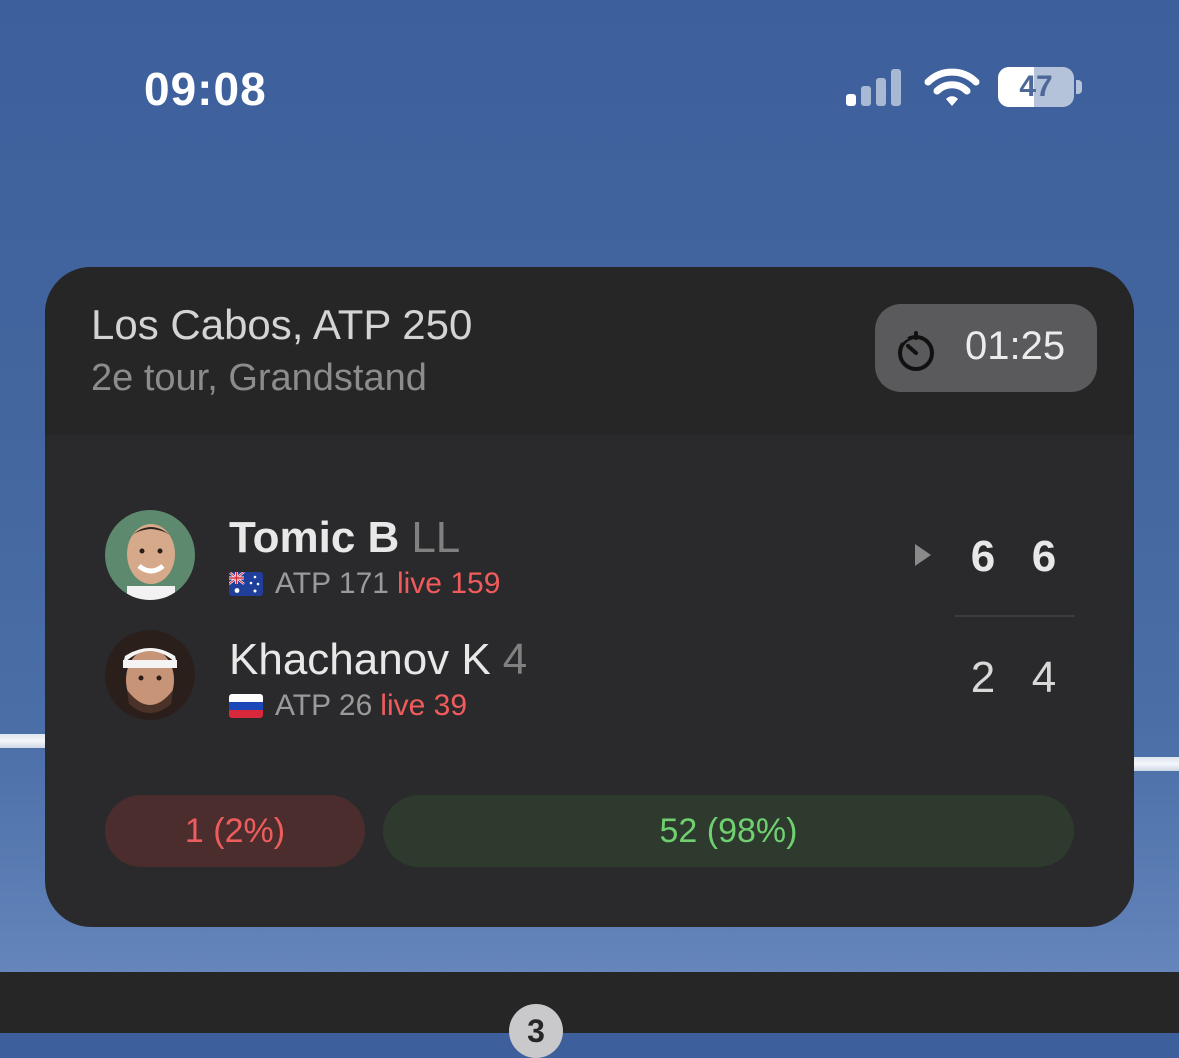 The image size is (1179, 1058). I want to click on player-name: Khachanov K4, so click(378, 660).